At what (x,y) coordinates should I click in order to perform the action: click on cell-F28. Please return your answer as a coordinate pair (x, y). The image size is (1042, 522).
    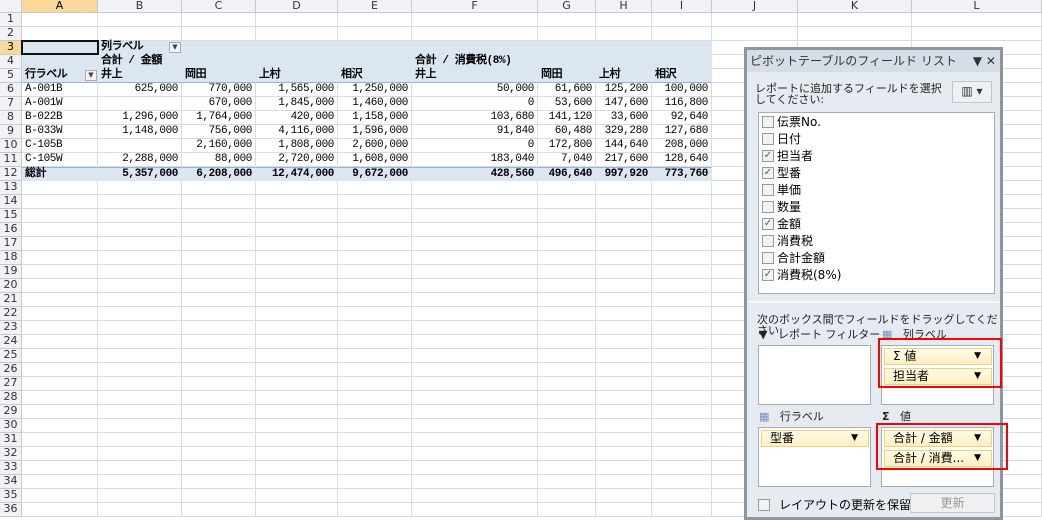
    Looking at the image, I should click on (475, 398).